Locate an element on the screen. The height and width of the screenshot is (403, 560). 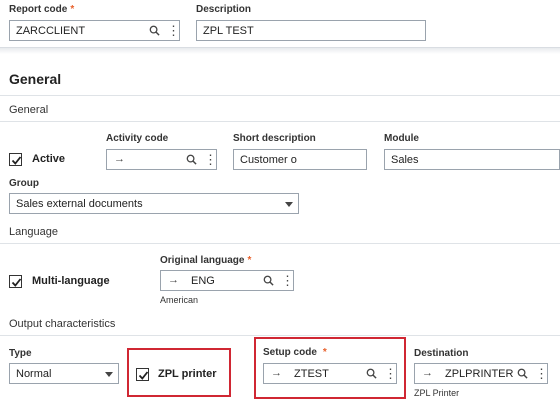
setup-code-label: Setup code * is located at coordinates (295, 352).